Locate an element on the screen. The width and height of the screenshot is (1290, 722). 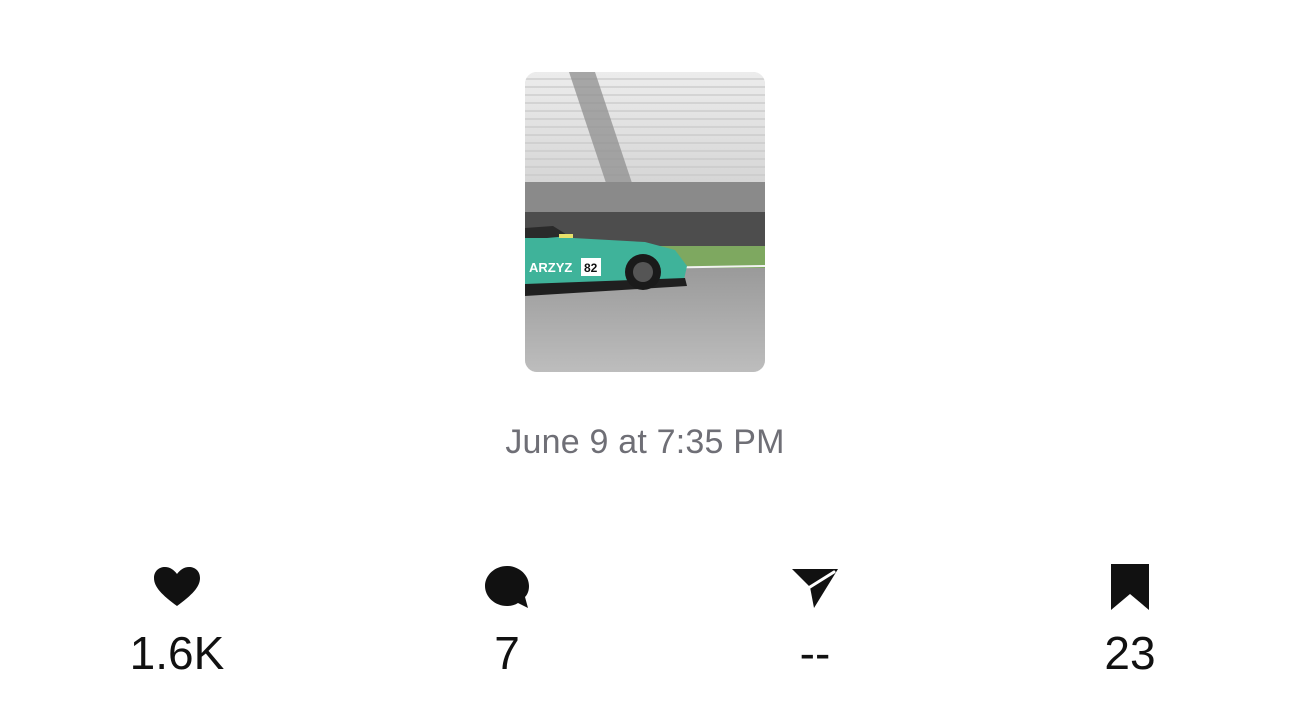
shares-stat: -- is located at coordinates (815, 625).